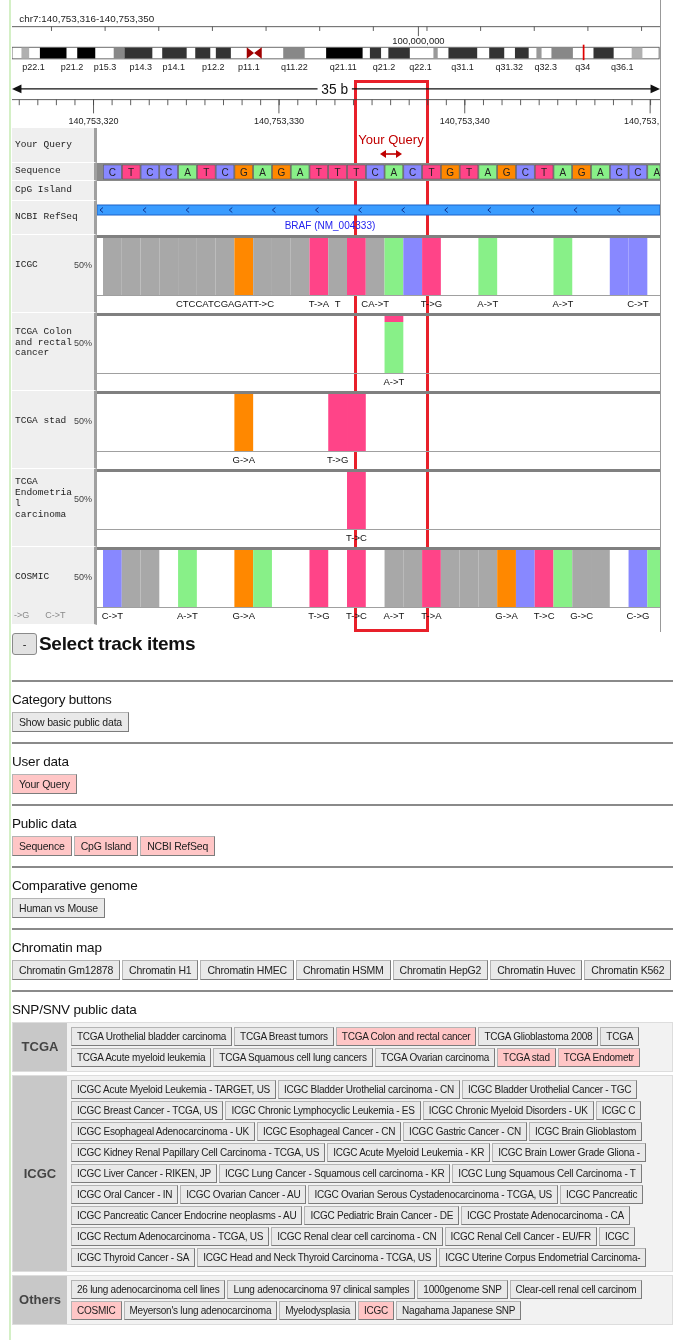  Describe the element at coordinates (57, 948) in the screenshot. I see `section-title: Chromatin map` at that location.